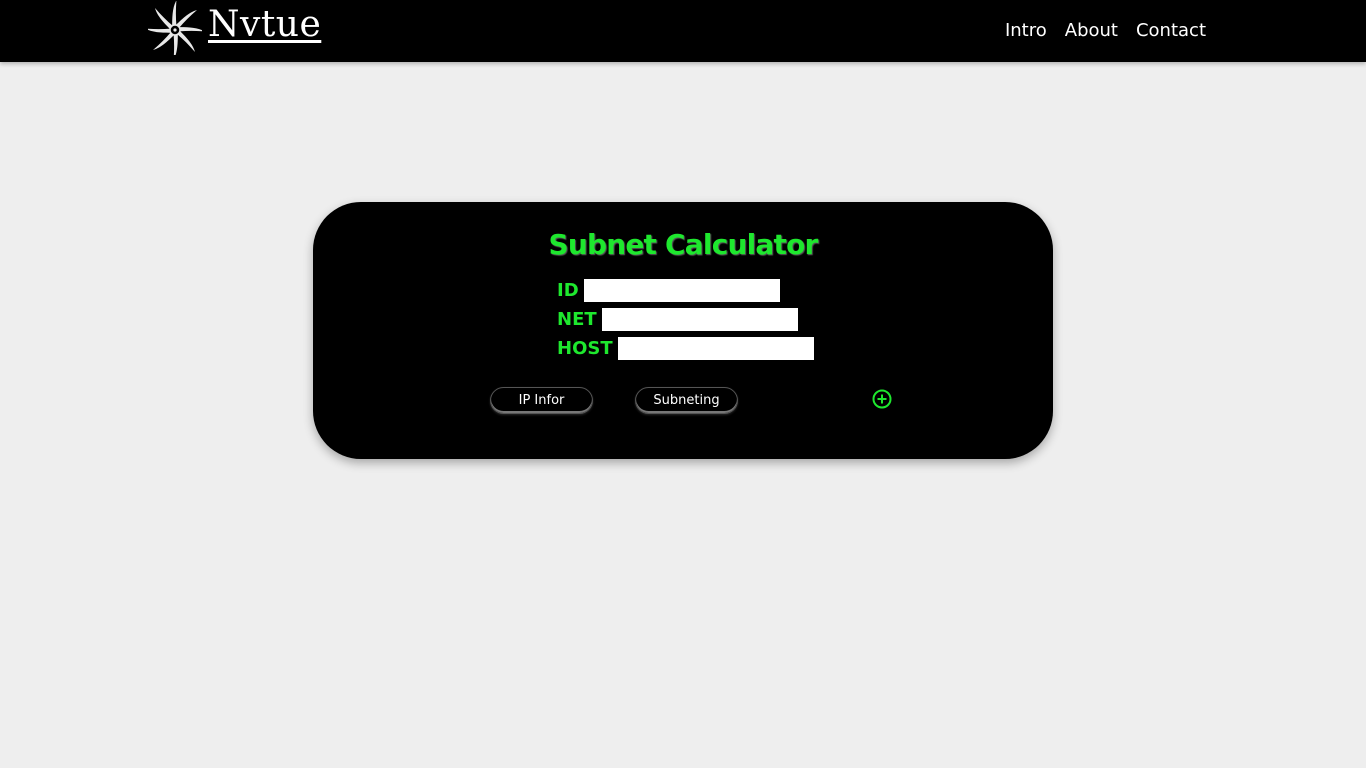  I want to click on brand-name: Nvtue, so click(265, 24).